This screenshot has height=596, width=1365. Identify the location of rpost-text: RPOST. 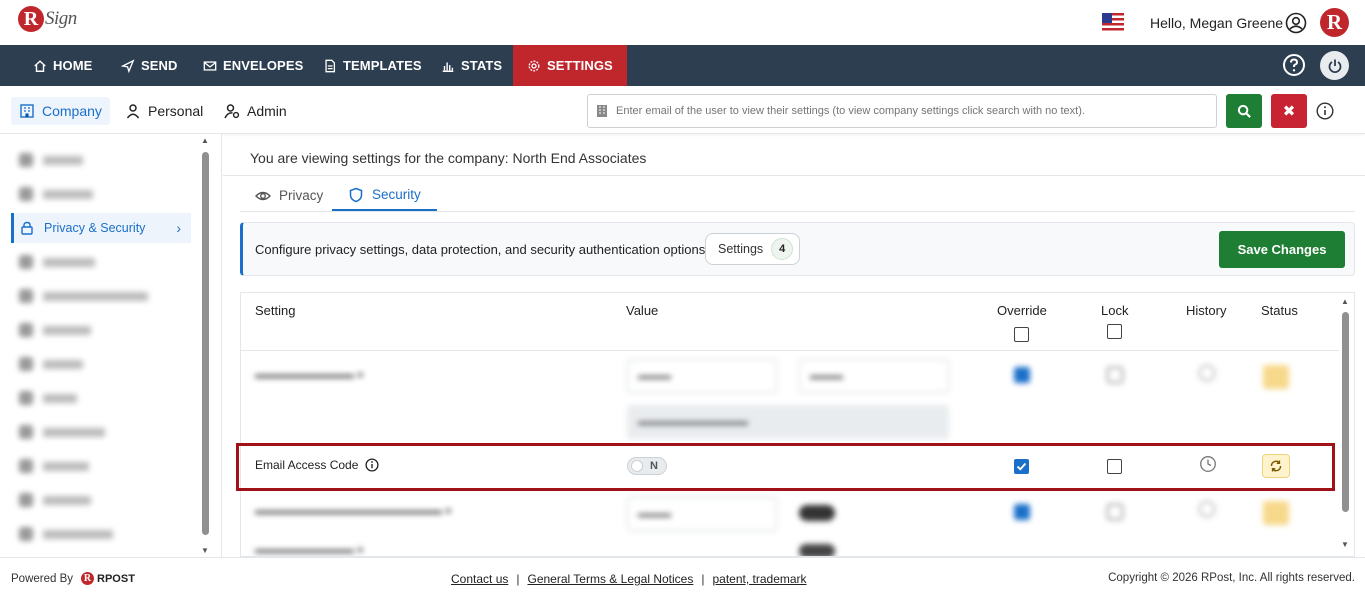
(116, 578).